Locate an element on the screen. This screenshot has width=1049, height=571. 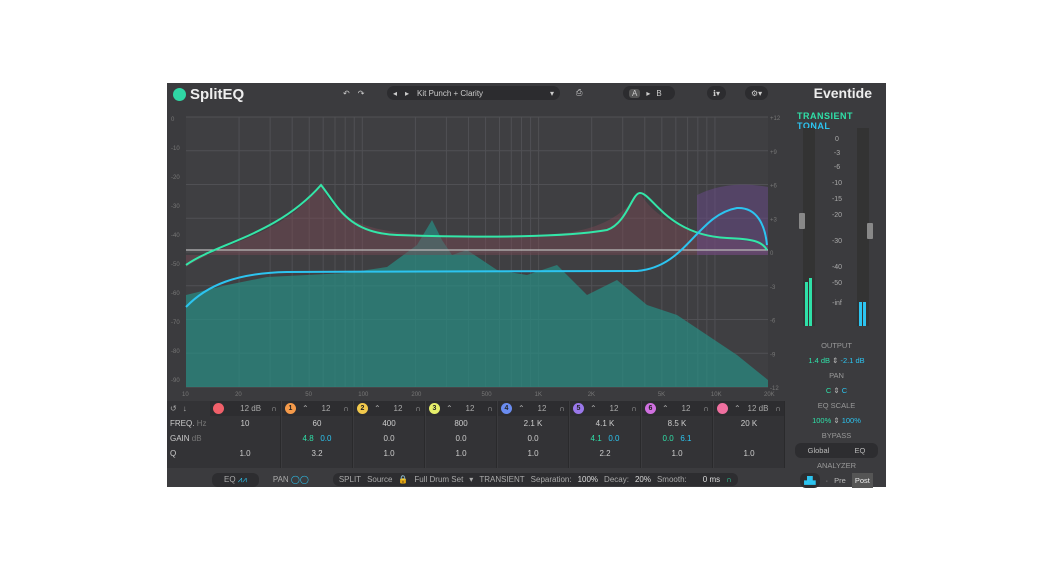
save-icon: ⎙ is located at coordinates (579, 93).